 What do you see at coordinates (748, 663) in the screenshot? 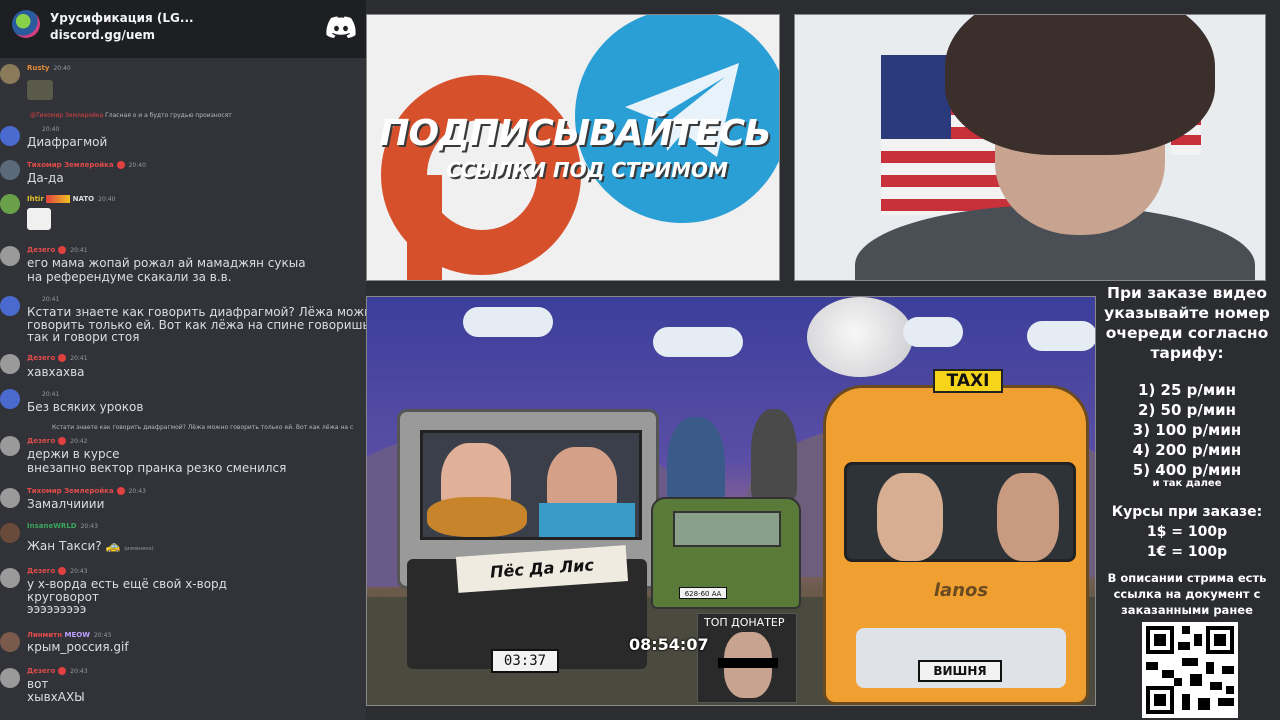
I see `censor-bar` at bounding box center [748, 663].